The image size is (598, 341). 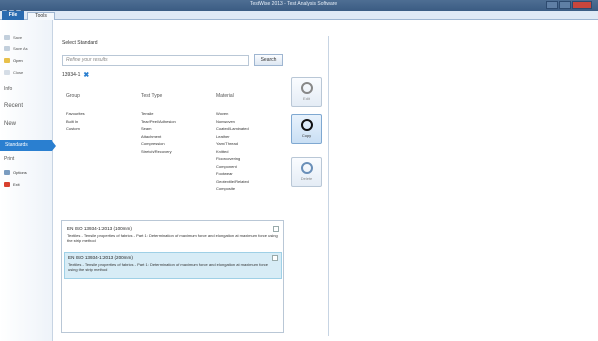 What do you see at coordinates (158, 114) in the screenshot?
I see `test-type-item: Tensile` at bounding box center [158, 114].